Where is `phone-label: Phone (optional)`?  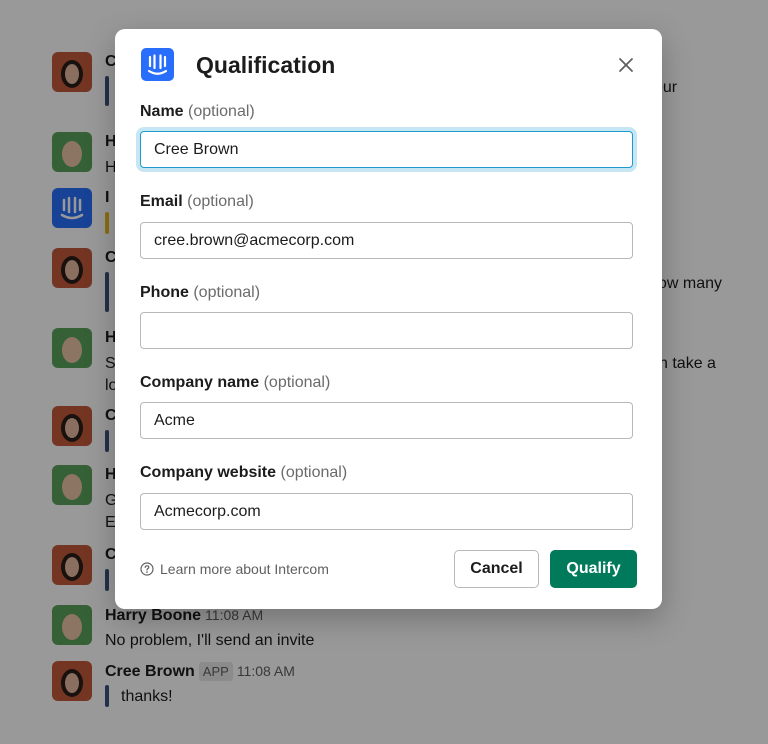 phone-label: Phone (optional) is located at coordinates (200, 293).